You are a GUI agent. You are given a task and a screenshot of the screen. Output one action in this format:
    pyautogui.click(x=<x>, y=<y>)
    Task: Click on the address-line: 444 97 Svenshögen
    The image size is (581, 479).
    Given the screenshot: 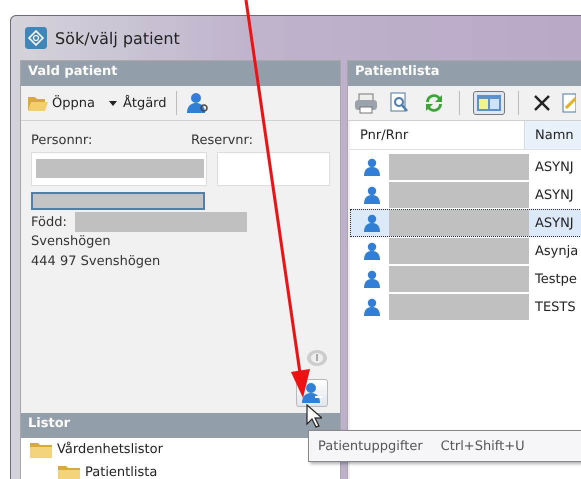 What is the action you would take?
    pyautogui.click(x=96, y=262)
    